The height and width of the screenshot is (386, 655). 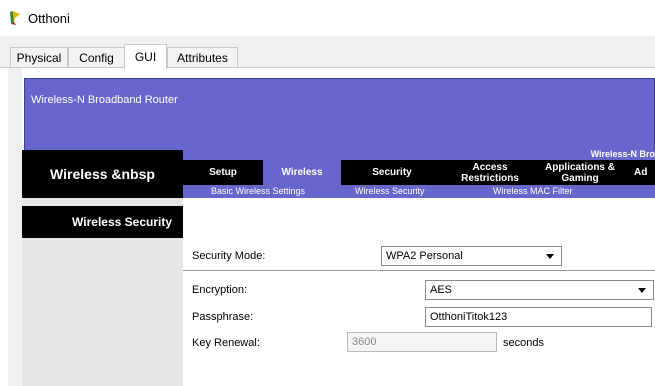 What do you see at coordinates (539, 290) in the screenshot?
I see `encryption-select: AES` at bounding box center [539, 290].